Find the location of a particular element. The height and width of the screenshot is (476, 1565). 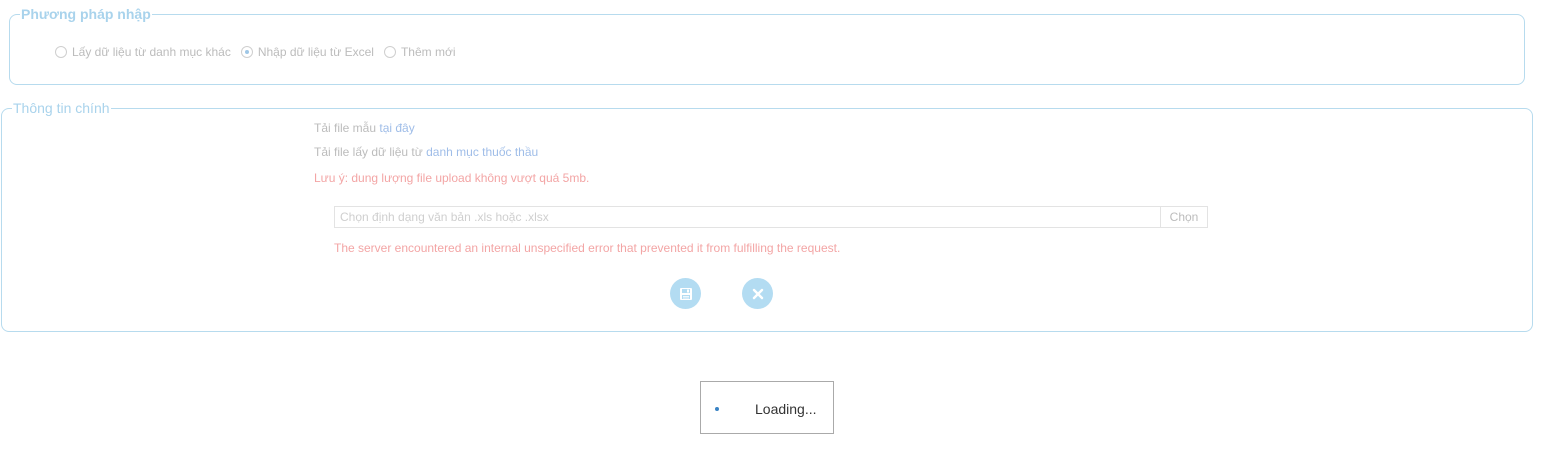

radio-label-other-catalog: Lấy dữ liệu từ danh mục khác is located at coordinates (151, 52).